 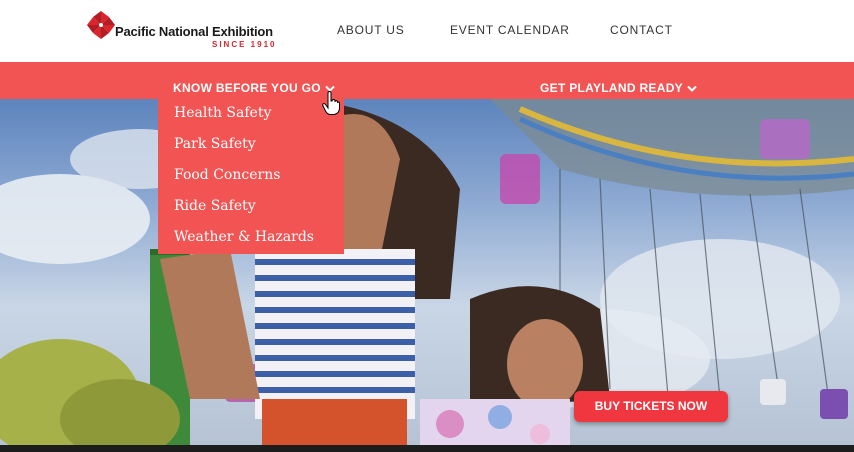 I want to click on site-logo: Pacific National Exhibition SINCE 1910, so click(x=181, y=31).